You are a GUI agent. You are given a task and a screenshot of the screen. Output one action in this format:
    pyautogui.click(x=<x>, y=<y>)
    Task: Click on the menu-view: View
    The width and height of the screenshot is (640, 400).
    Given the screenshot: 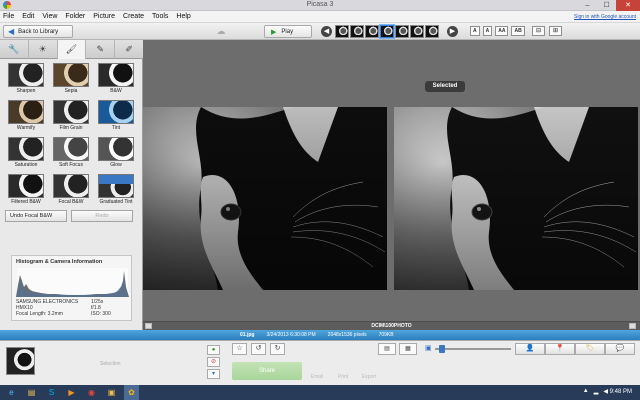 What is the action you would take?
    pyautogui.click(x=49, y=16)
    